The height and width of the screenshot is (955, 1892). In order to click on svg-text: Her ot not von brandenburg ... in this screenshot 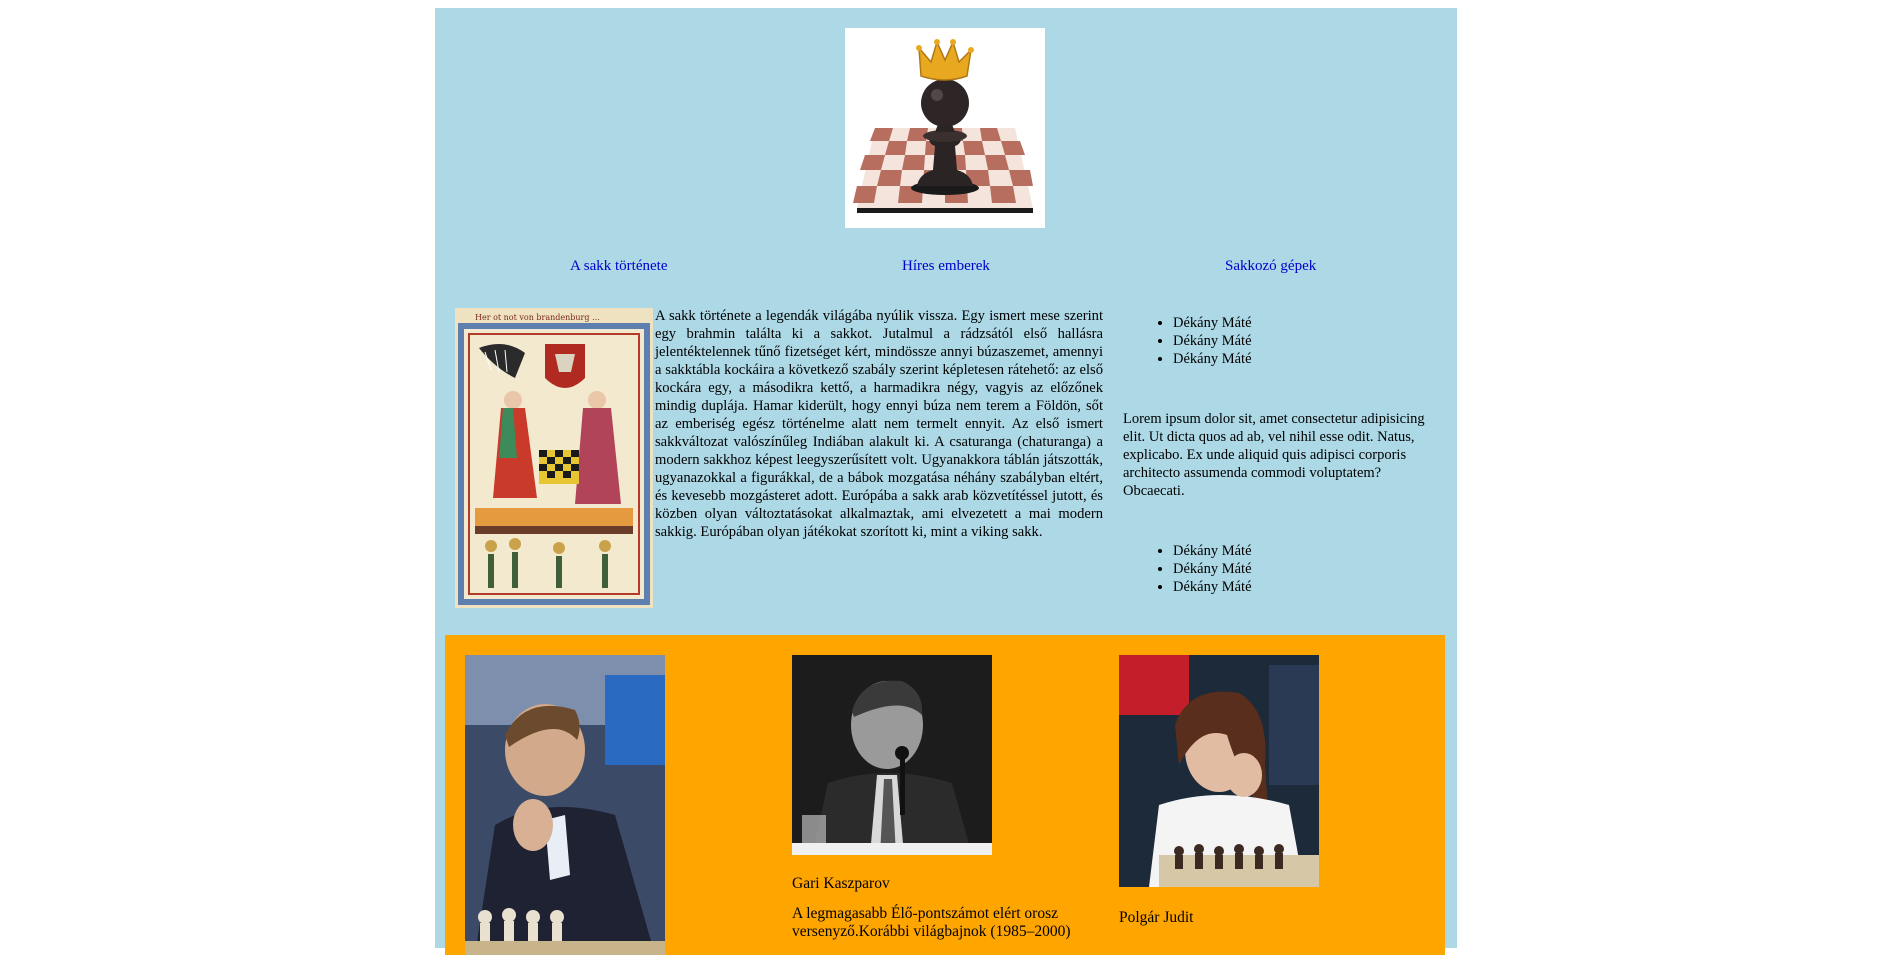, I will do `click(537, 317)`.